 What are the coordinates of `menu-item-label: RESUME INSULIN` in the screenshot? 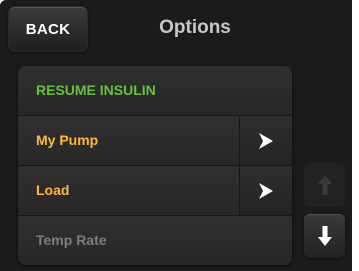 It's located at (96, 90).